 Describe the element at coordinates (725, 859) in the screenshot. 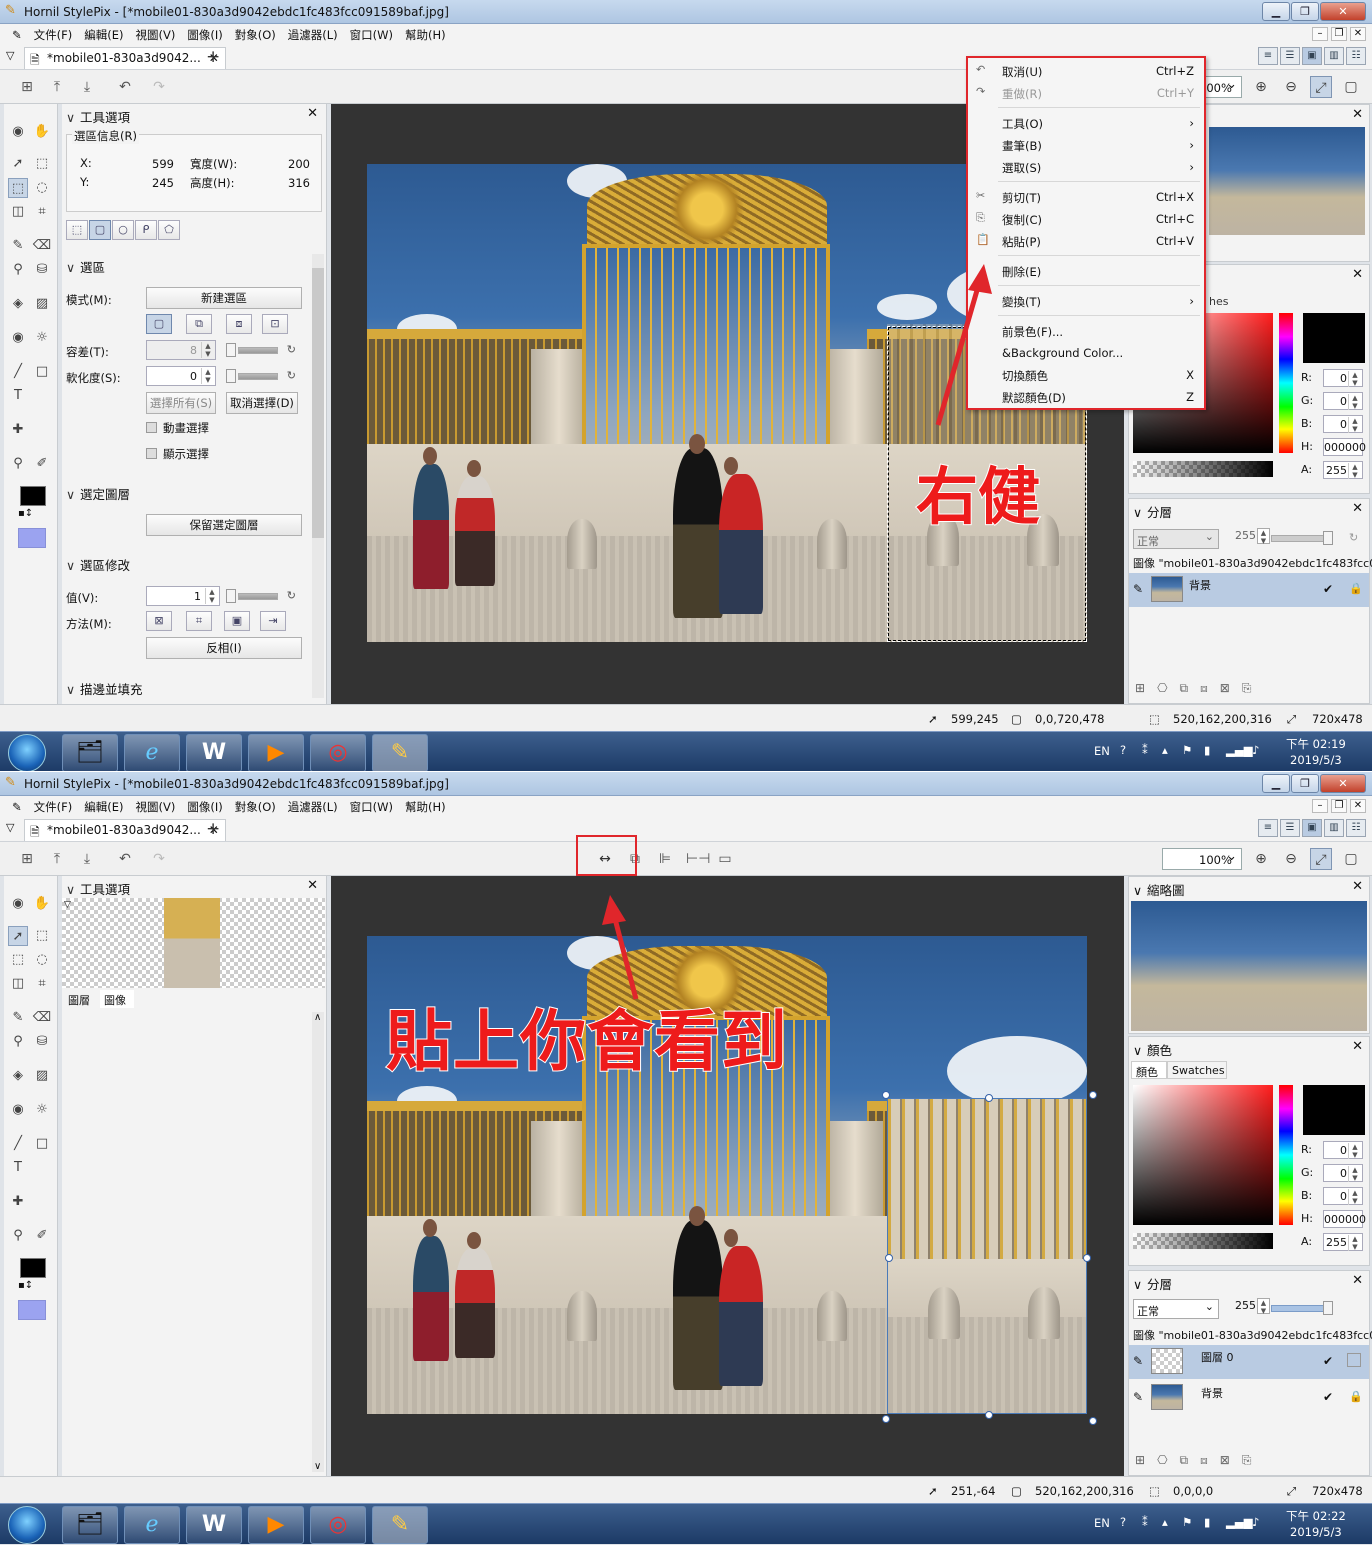

I see `fit-object-icon: ▭` at that location.